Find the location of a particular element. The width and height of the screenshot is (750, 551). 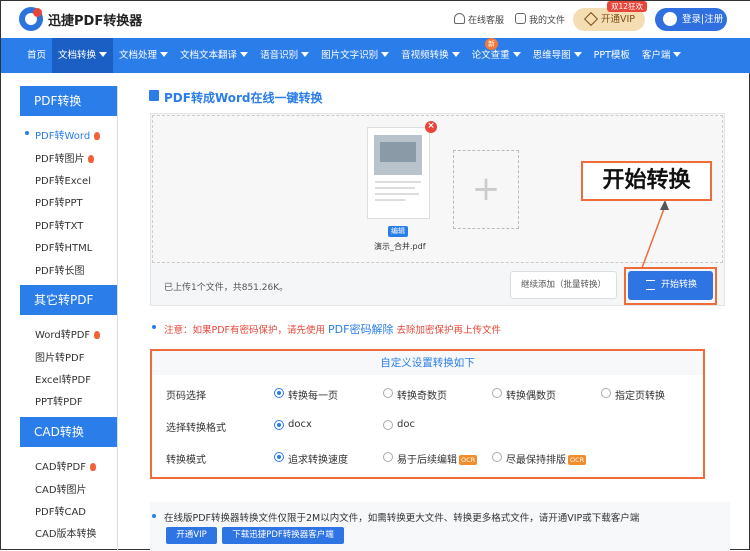

sidebar-heading-cad: CAD转换 is located at coordinates (68, 432).